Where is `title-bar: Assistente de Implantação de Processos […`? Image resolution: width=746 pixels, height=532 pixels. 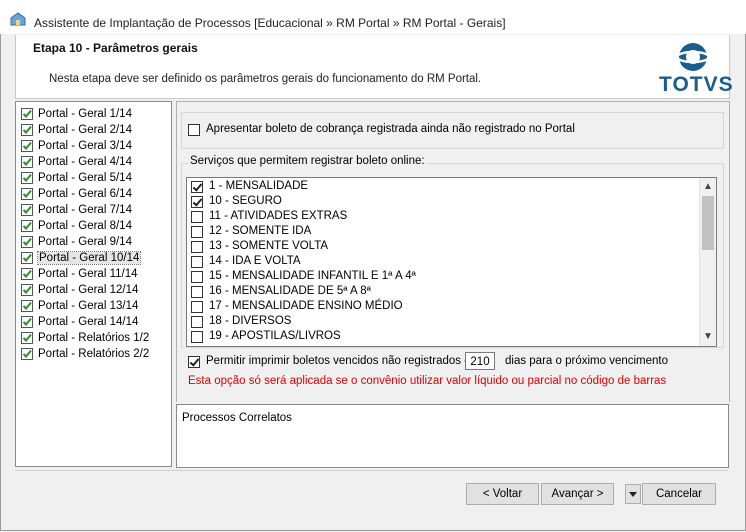
title-bar: Assistente de Implantação de Processos [… is located at coordinates (373, 17).